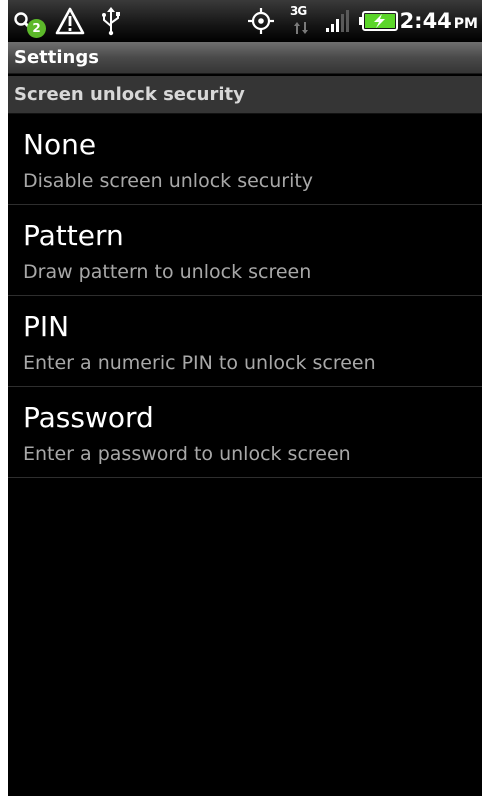 Image resolution: width=482 pixels, height=796 pixels. What do you see at coordinates (245, 58) in the screenshot?
I see `title-bar: Settings` at bounding box center [245, 58].